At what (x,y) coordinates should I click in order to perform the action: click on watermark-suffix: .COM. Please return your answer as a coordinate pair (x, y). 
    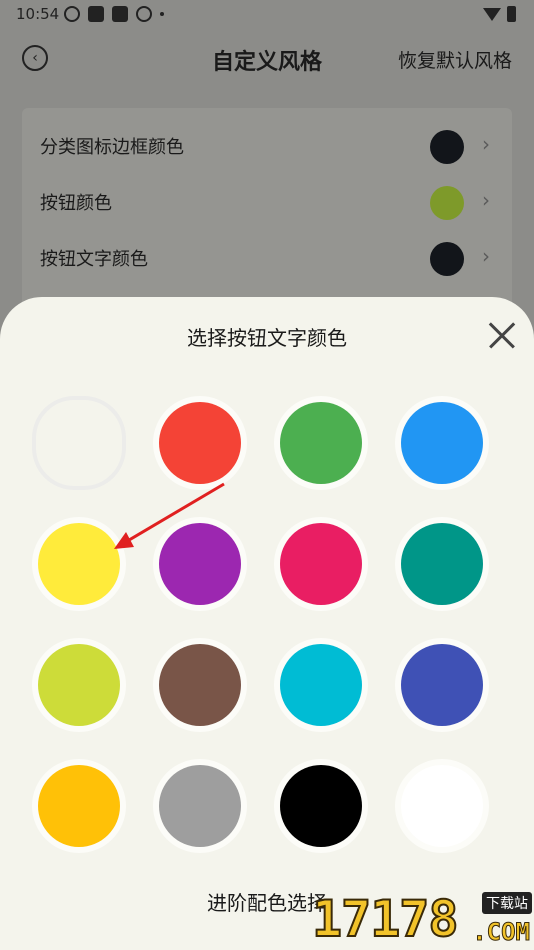
    Looking at the image, I should click on (501, 932).